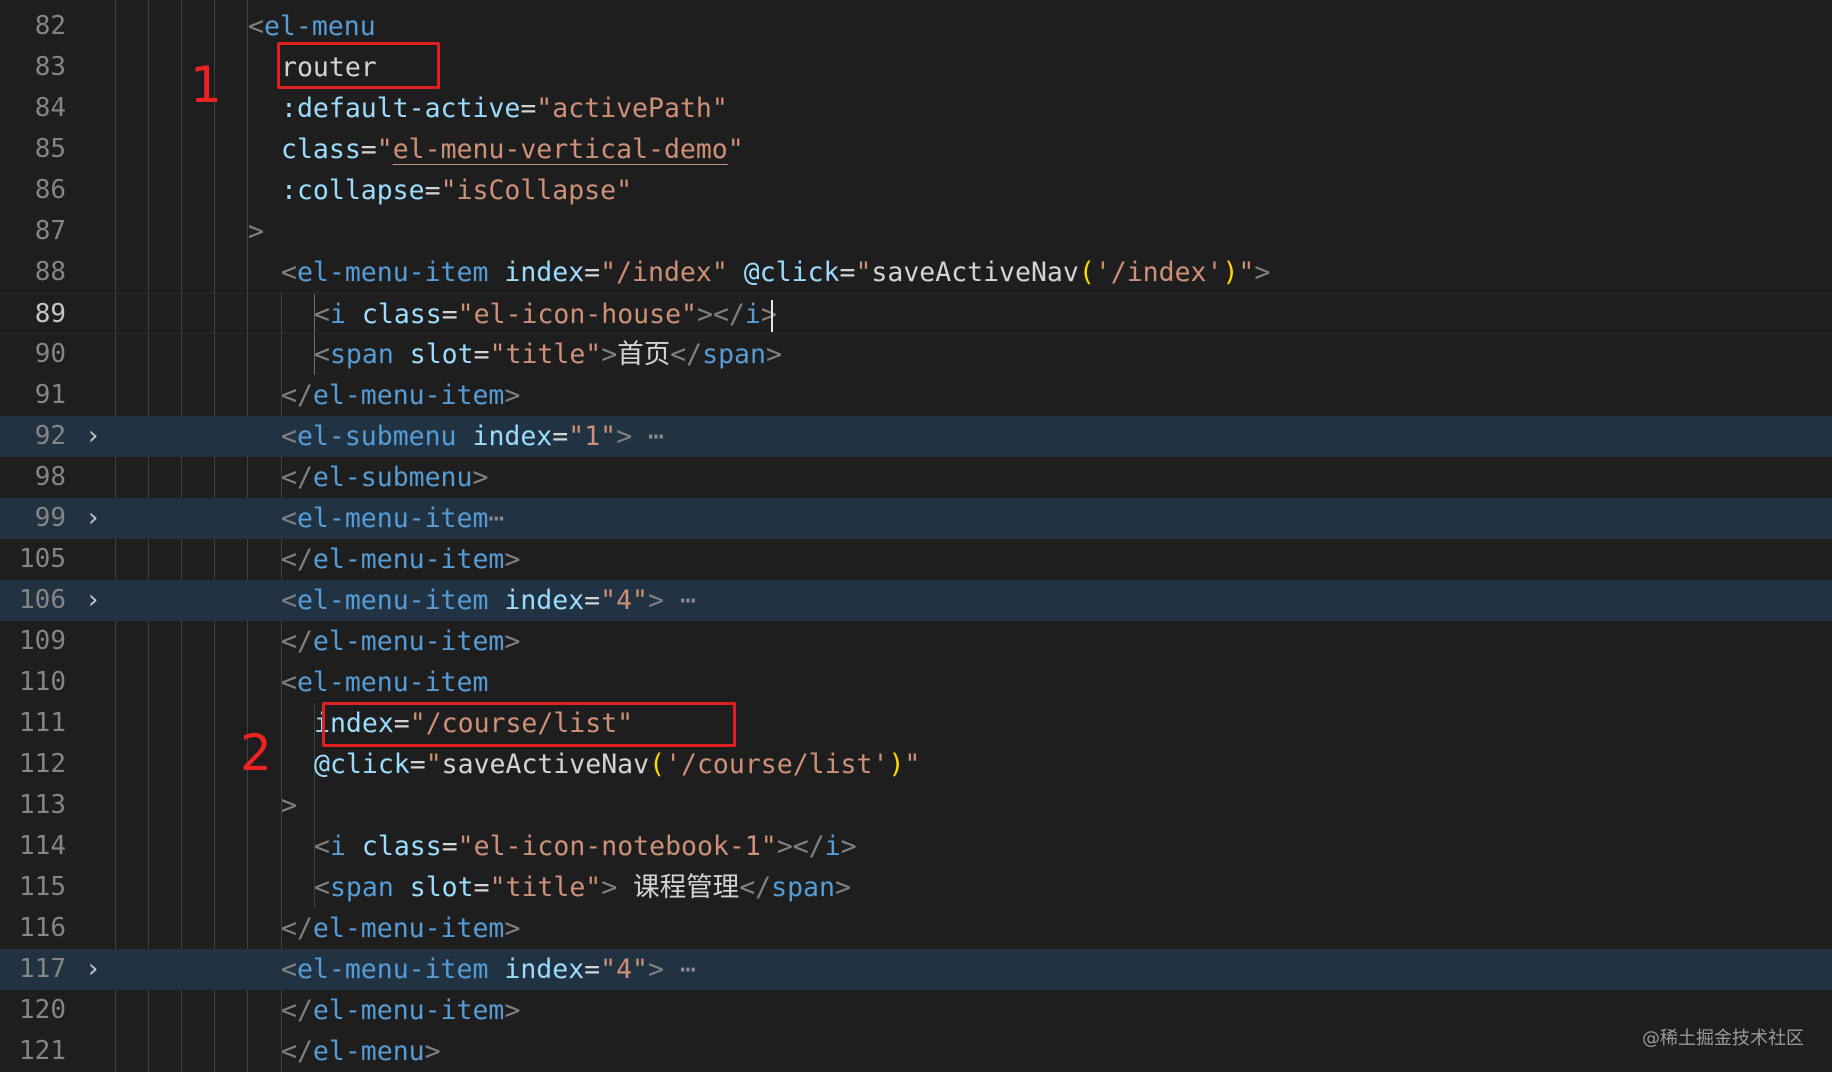 Image resolution: width=1832 pixels, height=1072 pixels. Describe the element at coordinates (42, 887) in the screenshot. I see `line-number: 115` at that location.